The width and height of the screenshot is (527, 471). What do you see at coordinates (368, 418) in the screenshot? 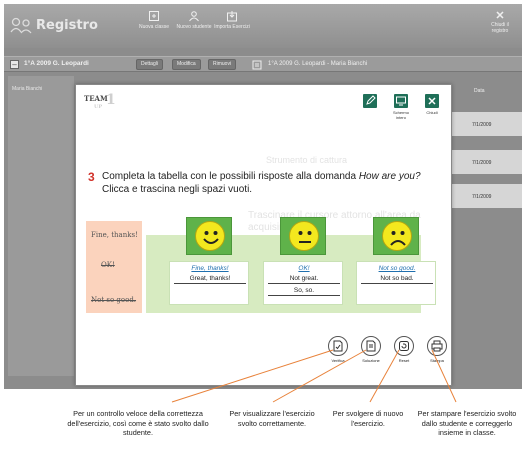
I see `caption-reset: Per svolgere di nuovo l'esercizio.` at bounding box center [368, 418].